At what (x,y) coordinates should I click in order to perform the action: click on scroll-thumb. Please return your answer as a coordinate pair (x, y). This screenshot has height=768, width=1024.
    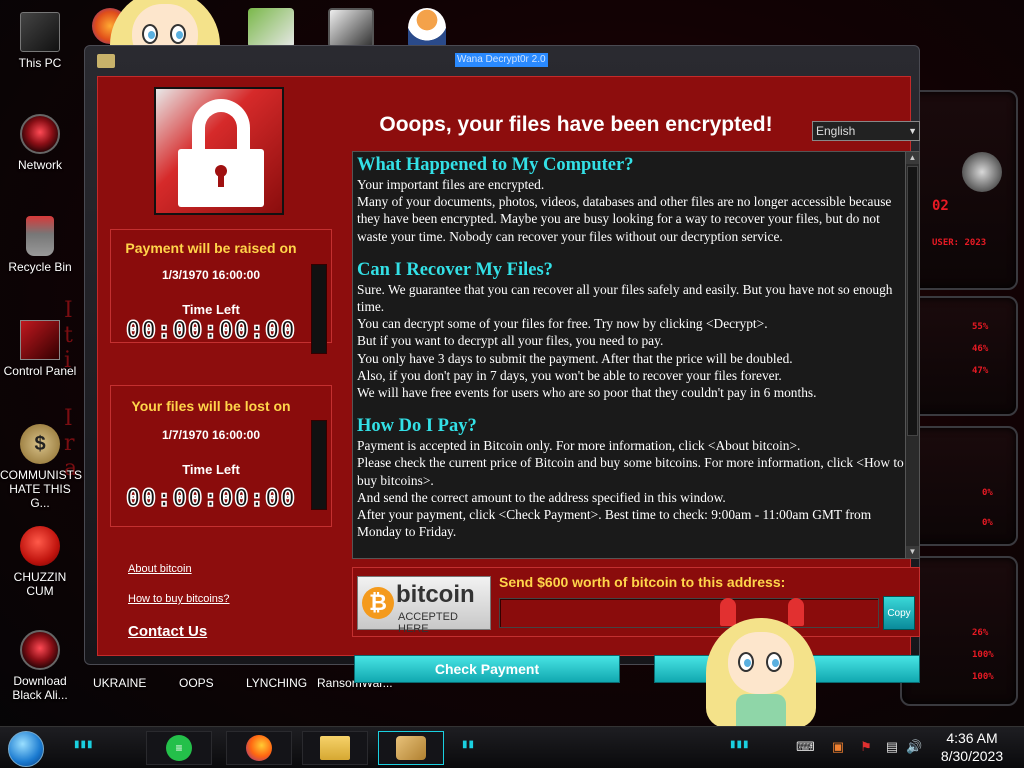
    Looking at the image, I should click on (912, 301).